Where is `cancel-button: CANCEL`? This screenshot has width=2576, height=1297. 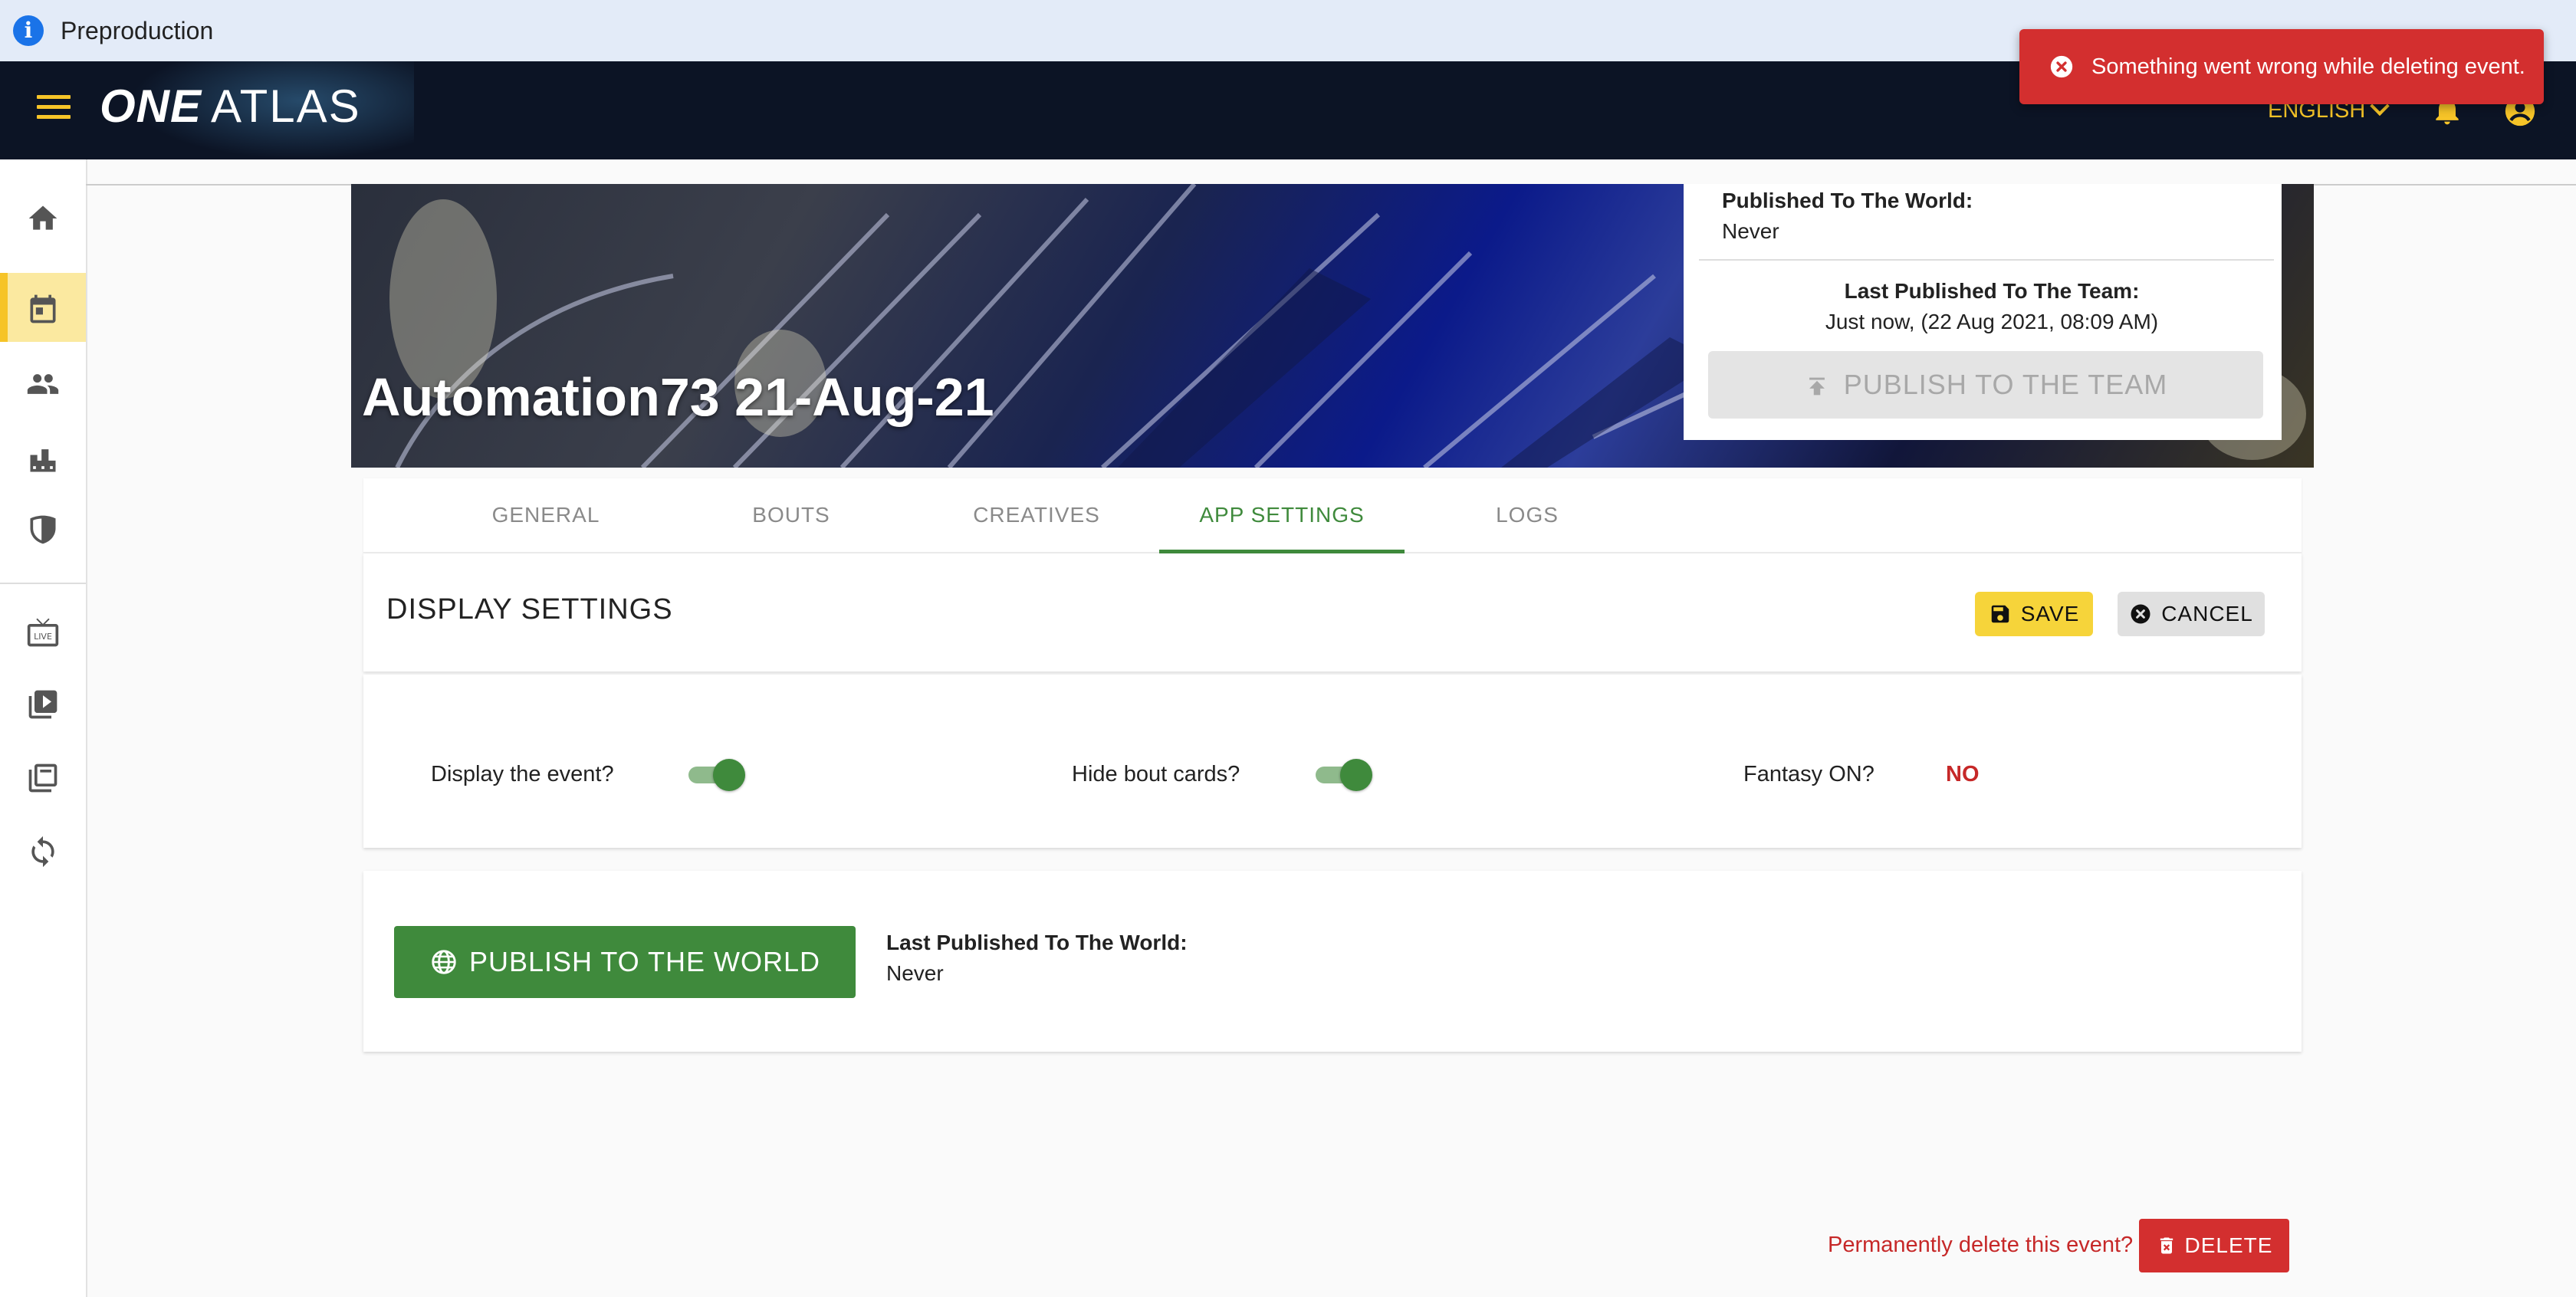
cancel-button: CANCEL is located at coordinates (2192, 614).